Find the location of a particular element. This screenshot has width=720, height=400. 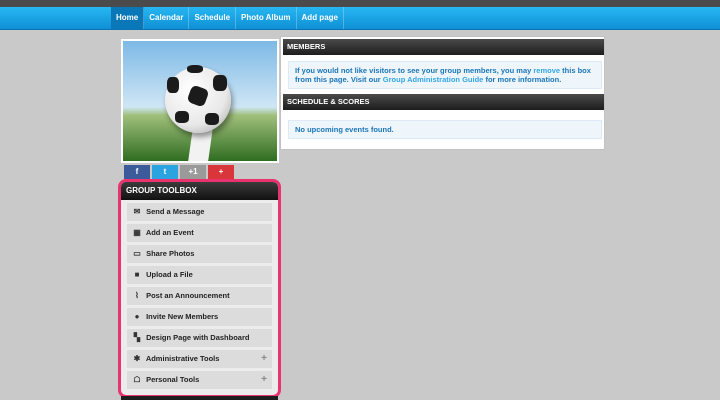

schedule-panel-title: SCHEDULE & SCORES is located at coordinates (443, 102).